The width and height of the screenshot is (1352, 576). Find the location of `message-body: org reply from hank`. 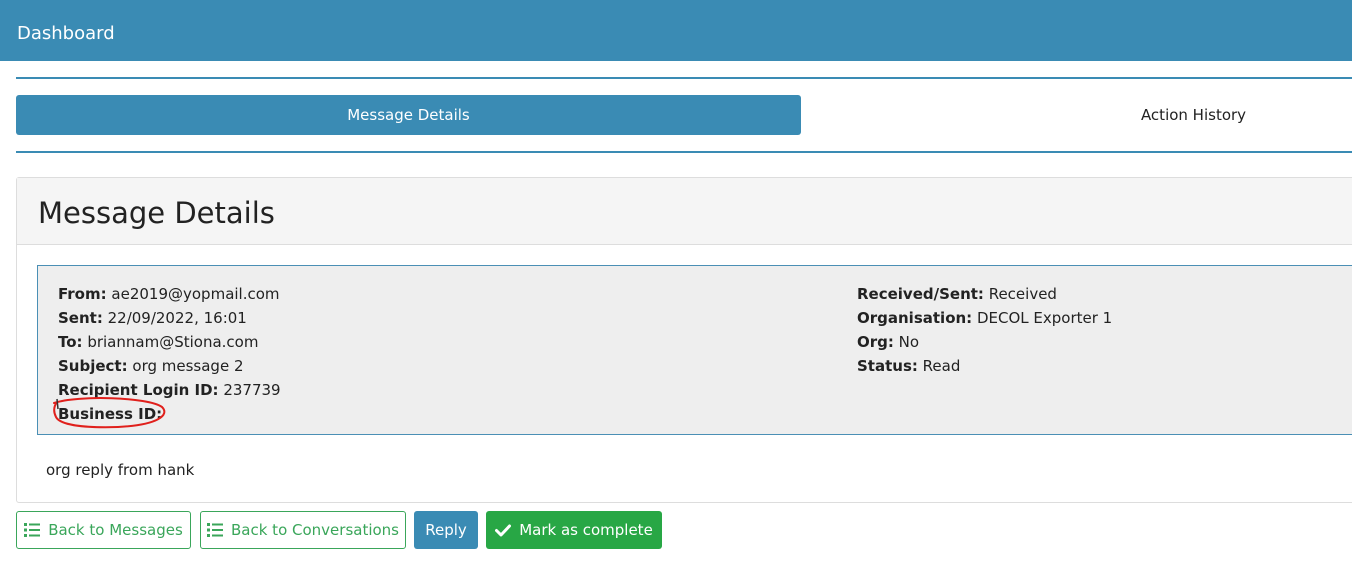

message-body: org reply from hank is located at coordinates (120, 470).